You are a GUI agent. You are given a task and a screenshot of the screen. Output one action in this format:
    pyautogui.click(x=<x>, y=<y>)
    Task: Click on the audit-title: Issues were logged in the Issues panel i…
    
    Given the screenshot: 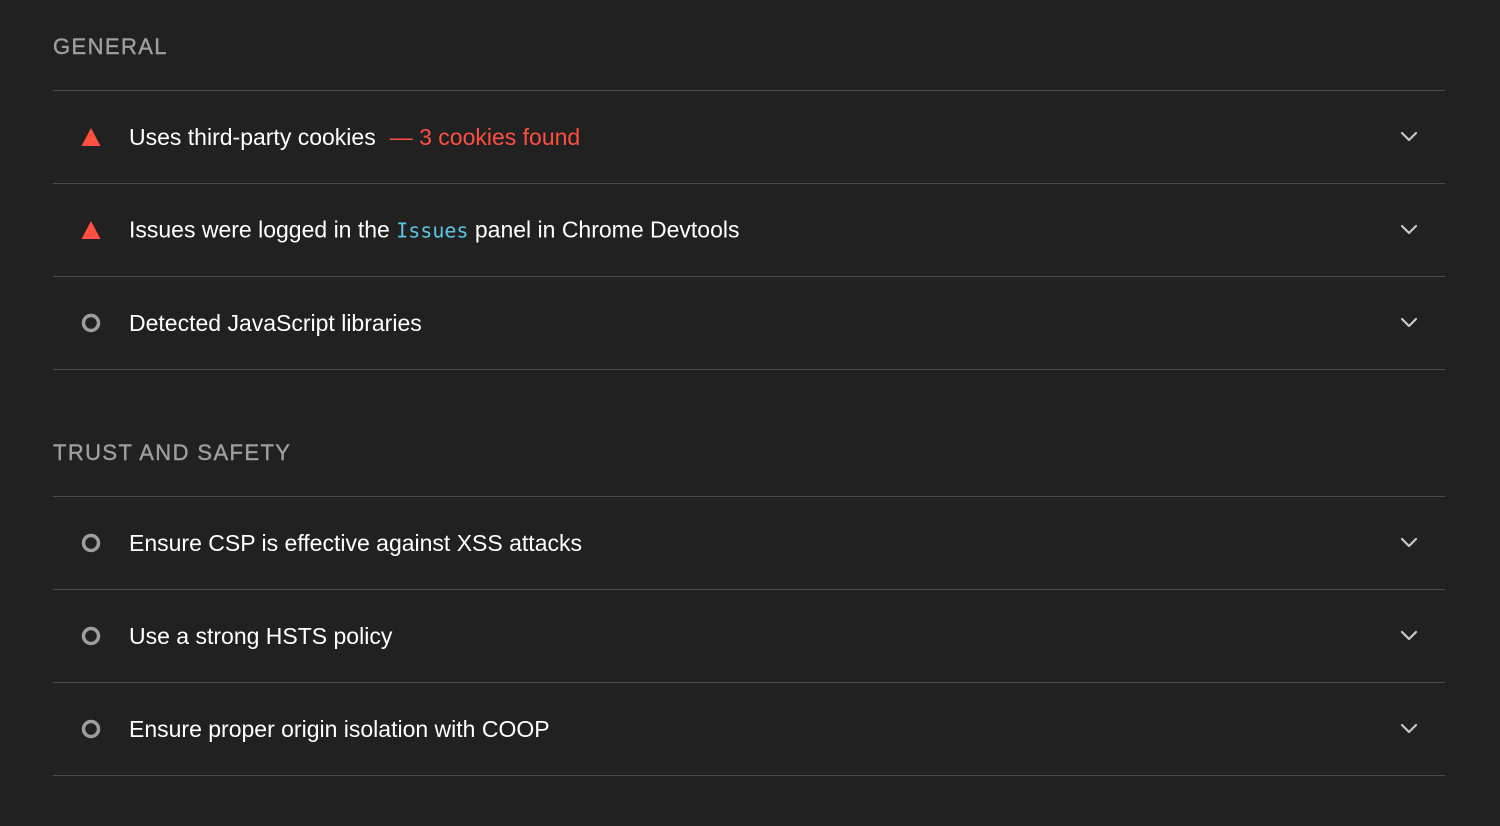 What is the action you would take?
    pyautogui.click(x=434, y=230)
    